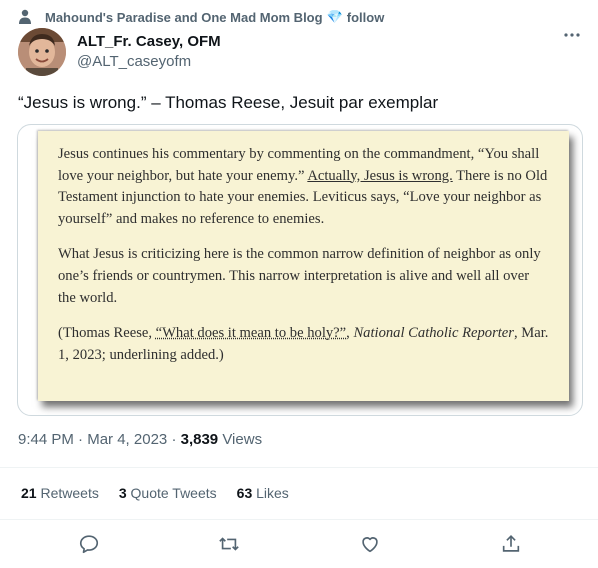 The image size is (598, 568). I want to click on tweet-time: 9:44 PM, so click(46, 439).